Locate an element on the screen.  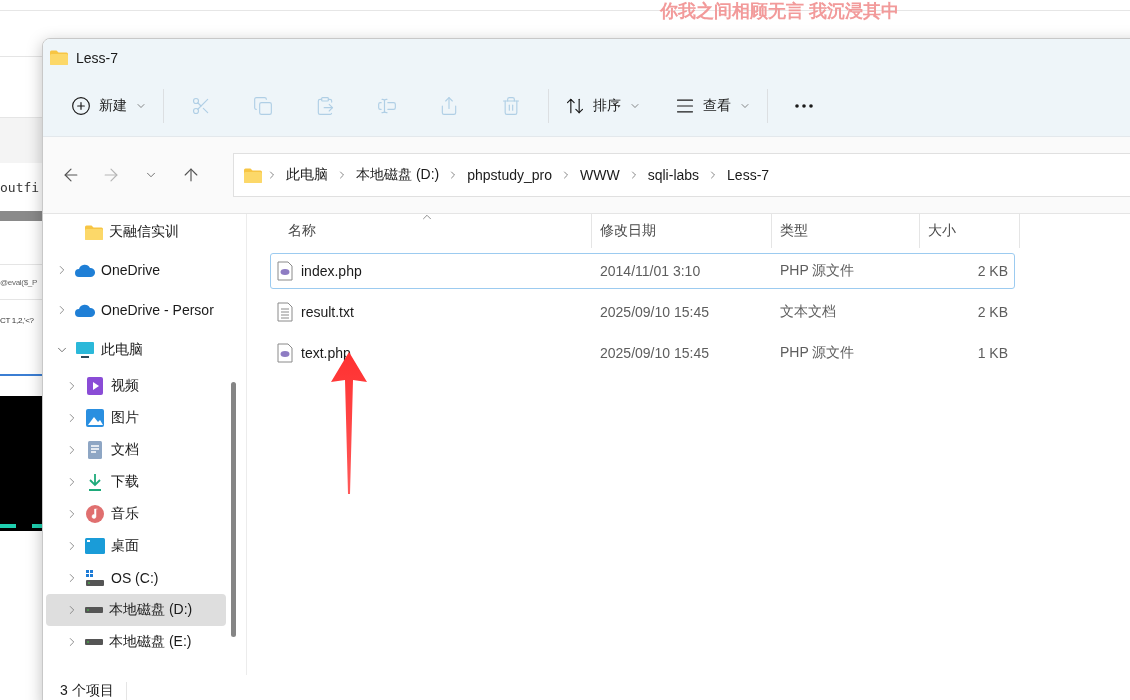
column-header: 修改日期 is located at coordinates (628, 231).